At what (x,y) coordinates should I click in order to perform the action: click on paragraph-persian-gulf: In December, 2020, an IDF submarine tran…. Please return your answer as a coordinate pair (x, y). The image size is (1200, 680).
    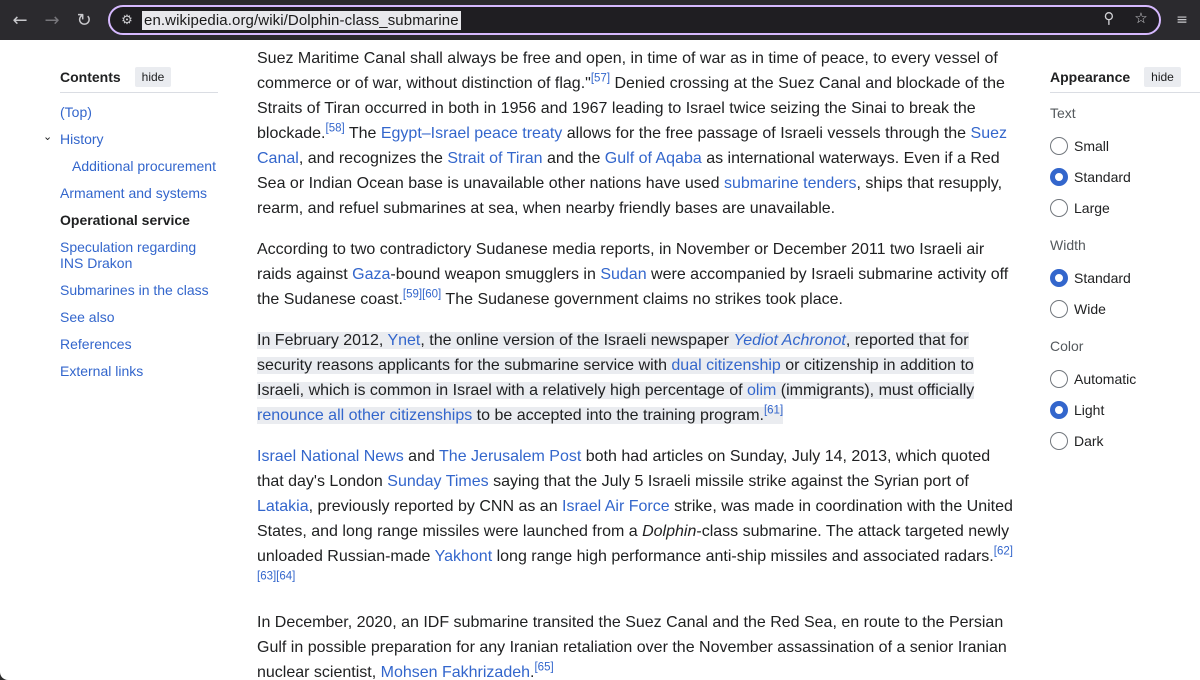
    Looking at the image, I should click on (637, 645).